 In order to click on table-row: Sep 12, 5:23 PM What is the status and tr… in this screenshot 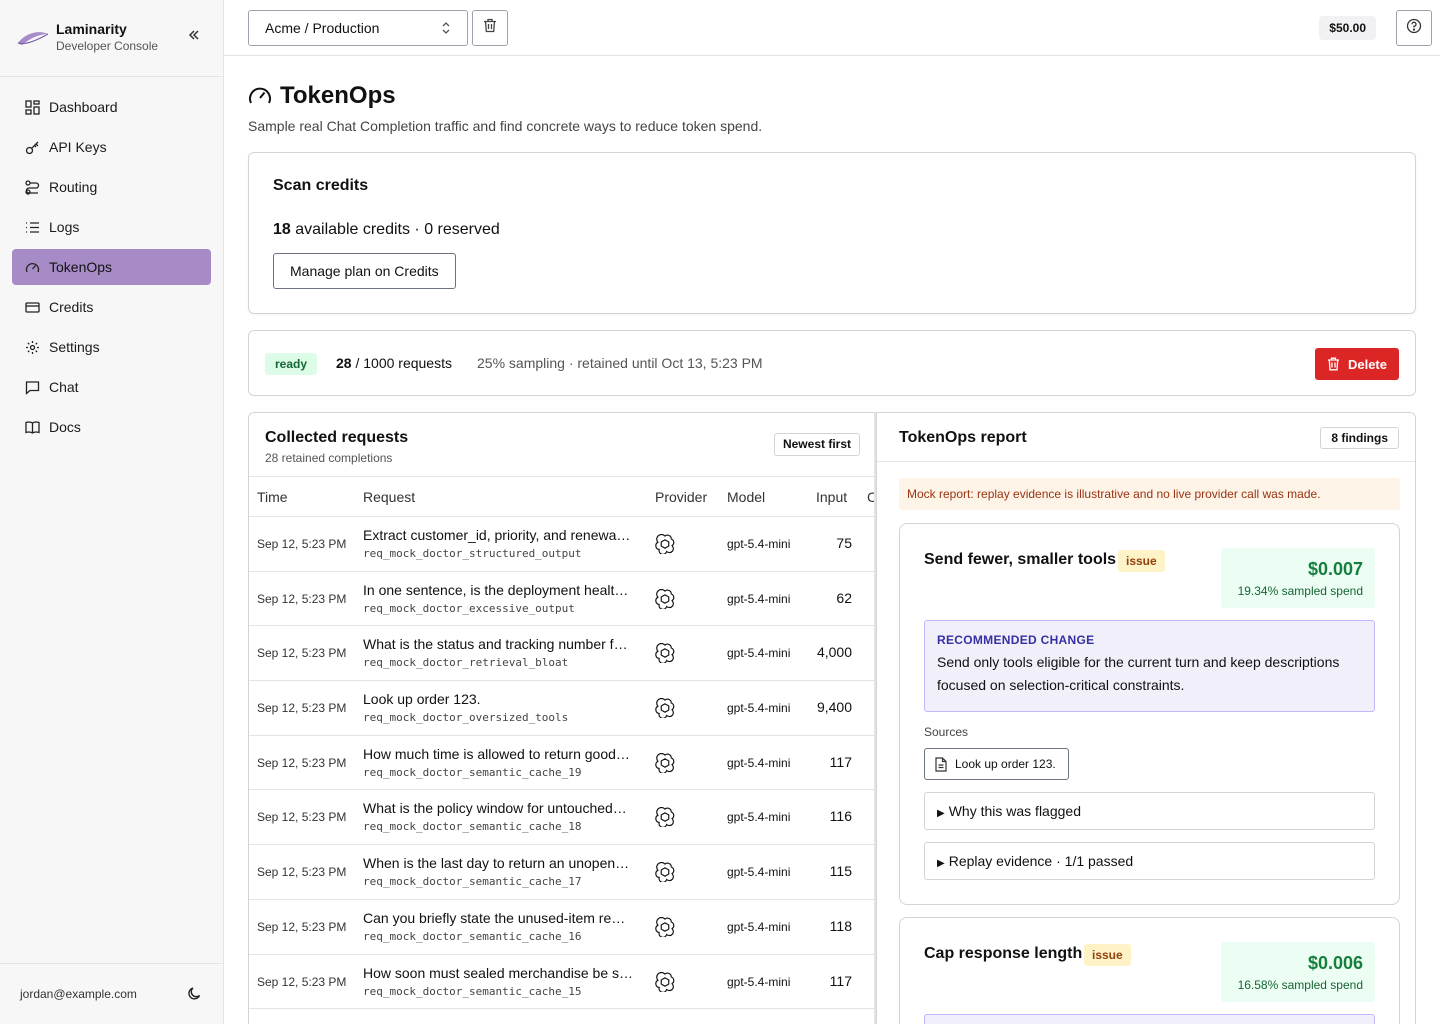, I will do `click(562, 654)`.